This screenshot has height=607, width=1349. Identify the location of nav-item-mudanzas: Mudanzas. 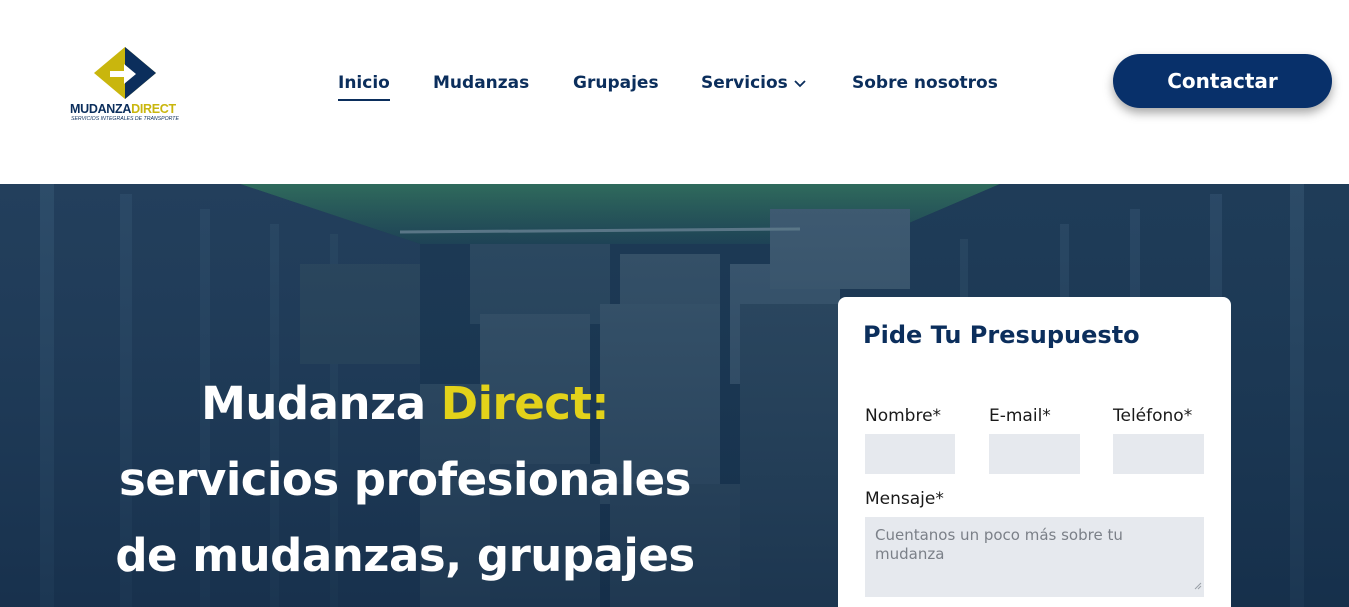
(481, 83).